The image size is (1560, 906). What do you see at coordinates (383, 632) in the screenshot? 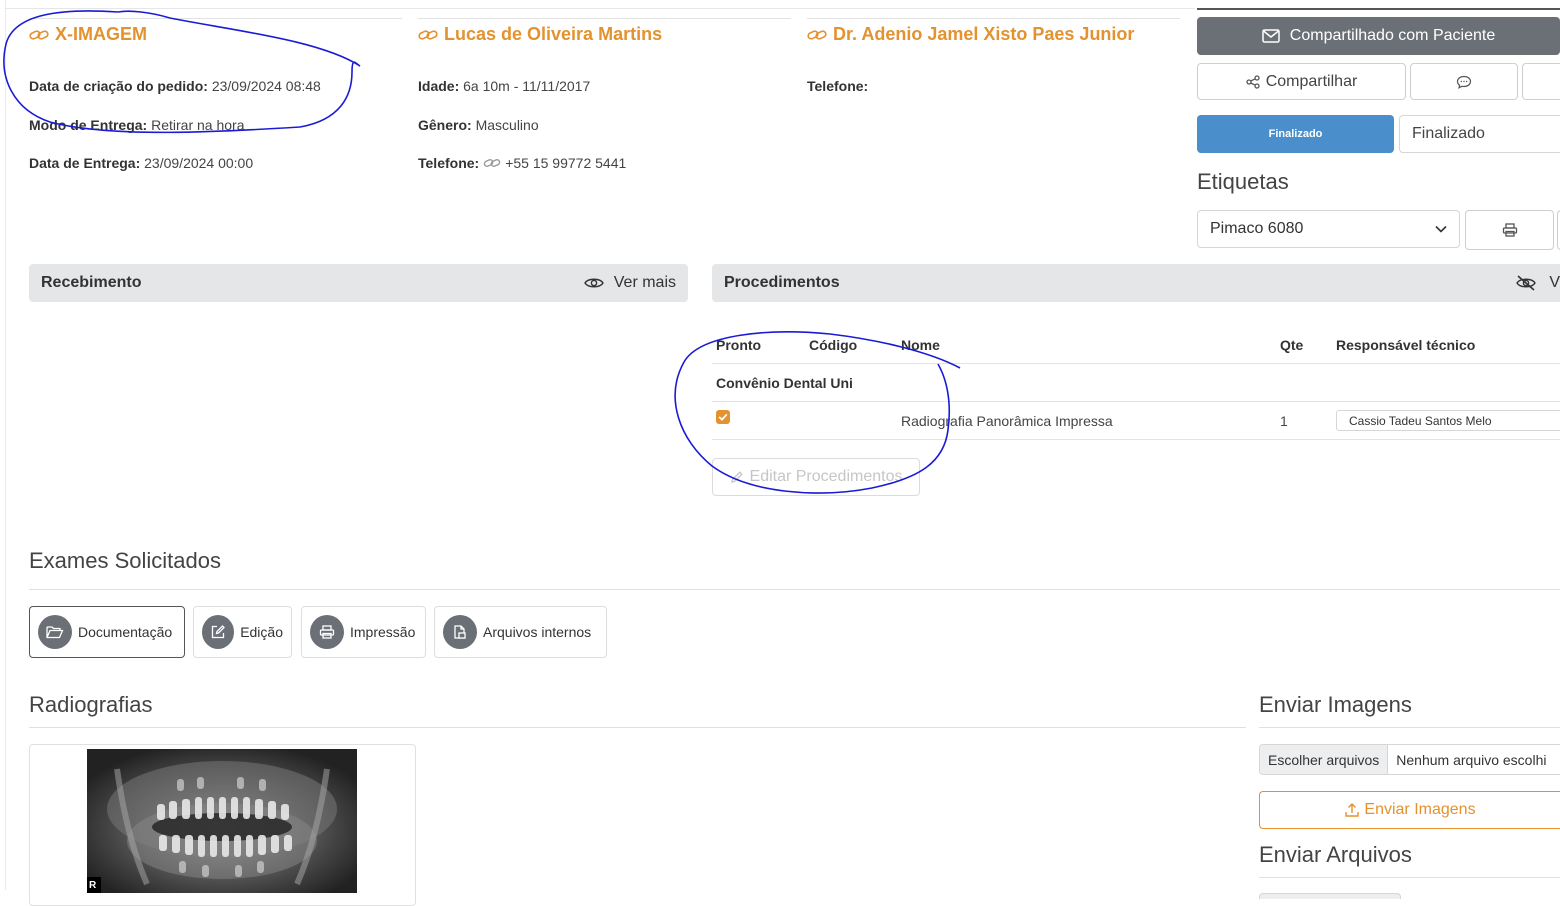
I see `tab-printing-label: Impressão` at bounding box center [383, 632].